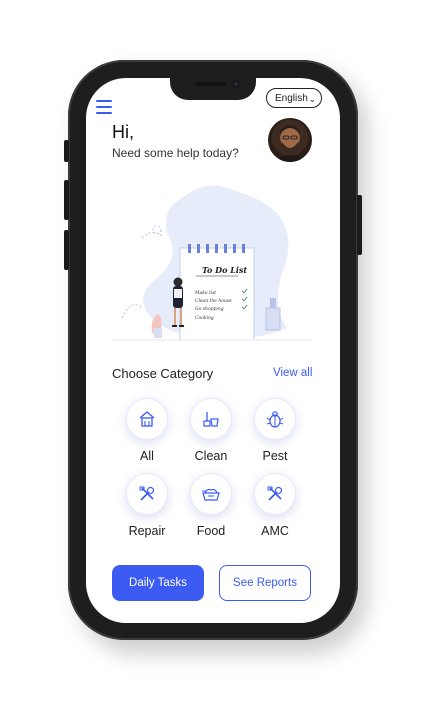 Image resolution: width=425 pixels, height=703 pixels. What do you see at coordinates (66, 200) in the screenshot?
I see `volume-up-button` at bounding box center [66, 200].